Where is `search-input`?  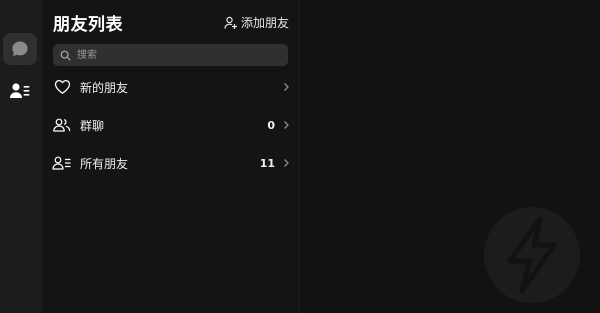 search-input is located at coordinates (177, 55).